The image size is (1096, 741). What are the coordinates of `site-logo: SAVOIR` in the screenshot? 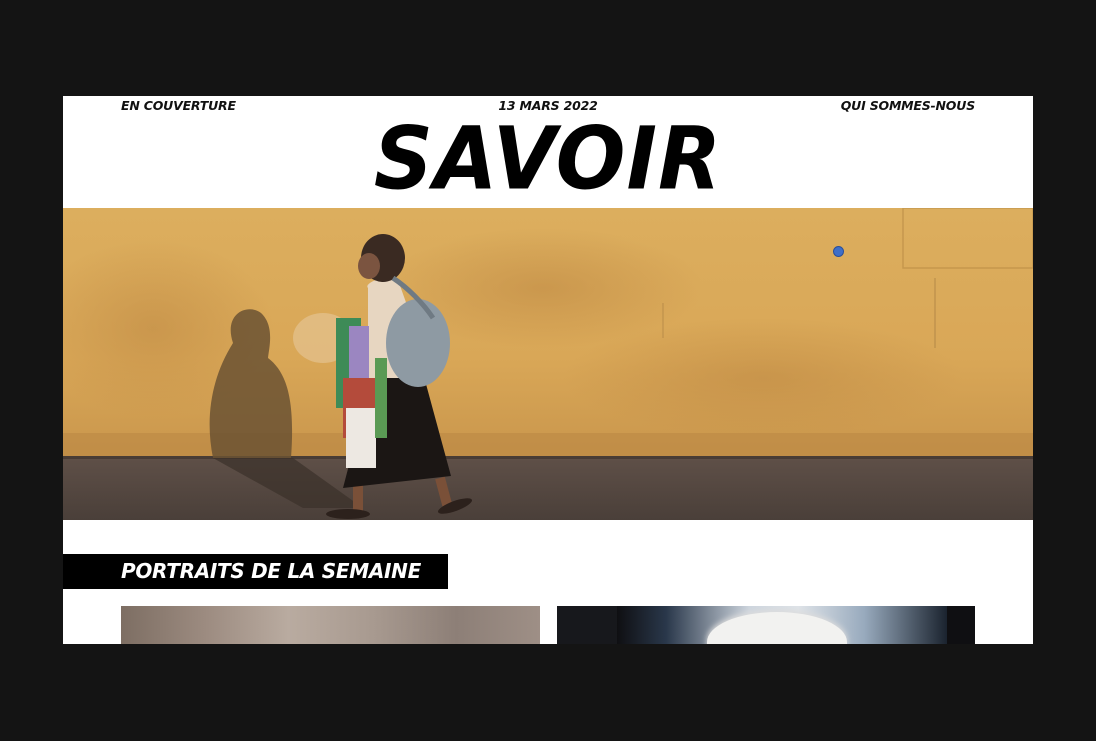 It's located at (548, 160).